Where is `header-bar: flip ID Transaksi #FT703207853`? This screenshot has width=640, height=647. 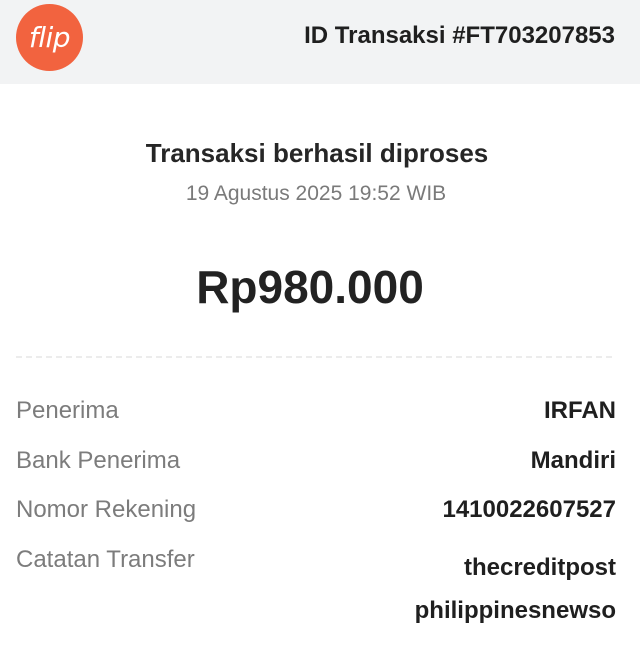
header-bar: flip ID Transaksi #FT703207853 is located at coordinates (320, 42).